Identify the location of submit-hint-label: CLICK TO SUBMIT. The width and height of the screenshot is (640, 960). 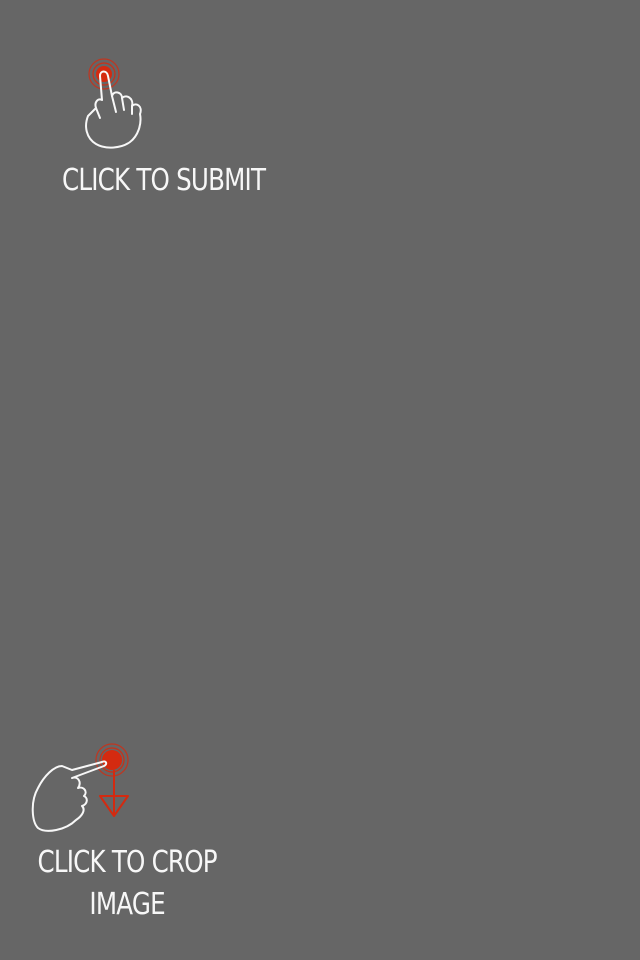
(164, 180).